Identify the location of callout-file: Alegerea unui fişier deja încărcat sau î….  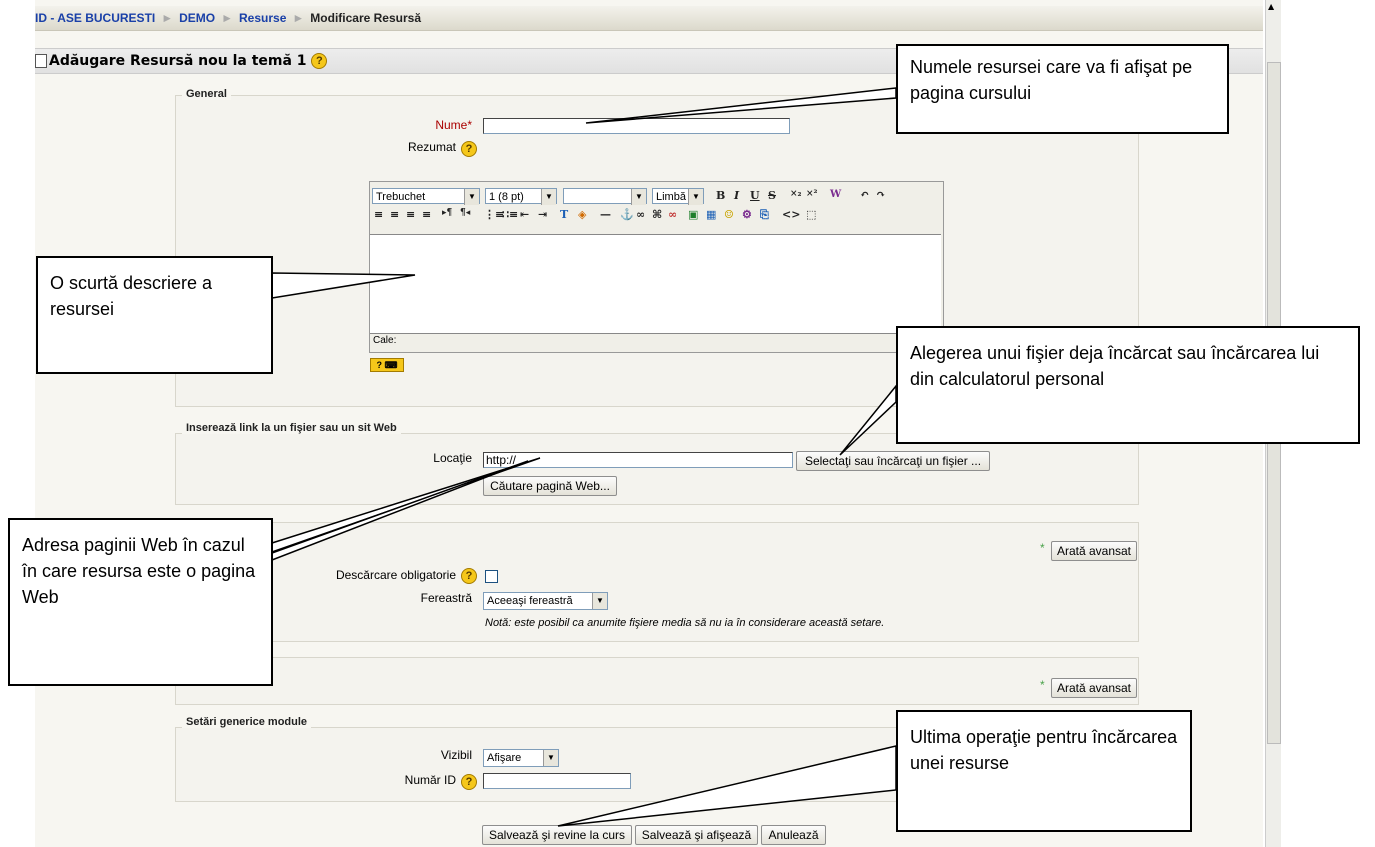
(1128, 385).